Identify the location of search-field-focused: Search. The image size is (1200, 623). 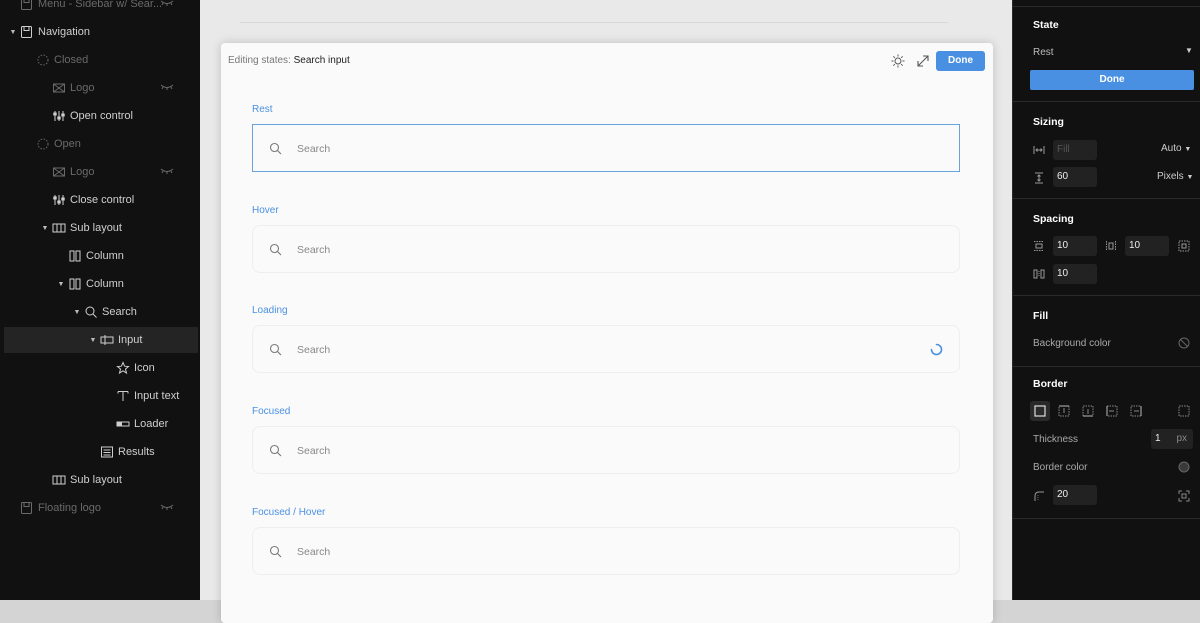
(606, 450).